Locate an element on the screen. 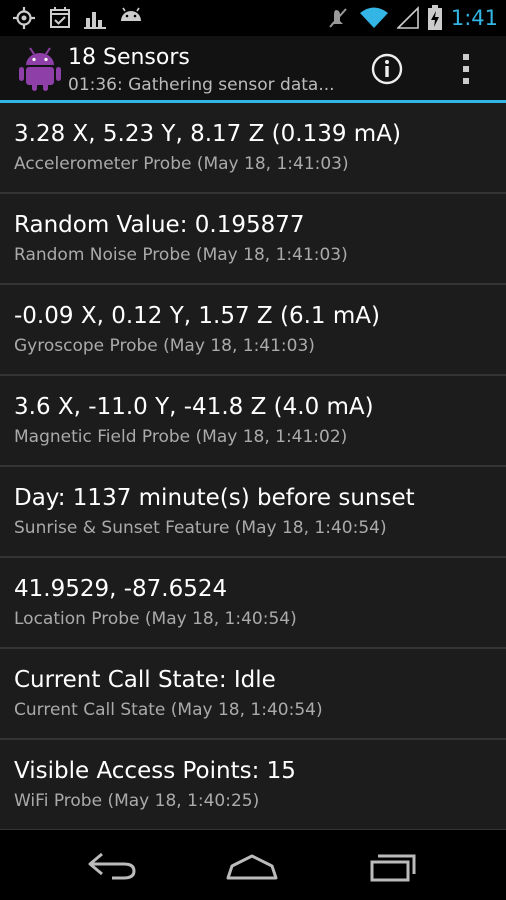  battery-charging-icon is located at coordinates (434, 17).